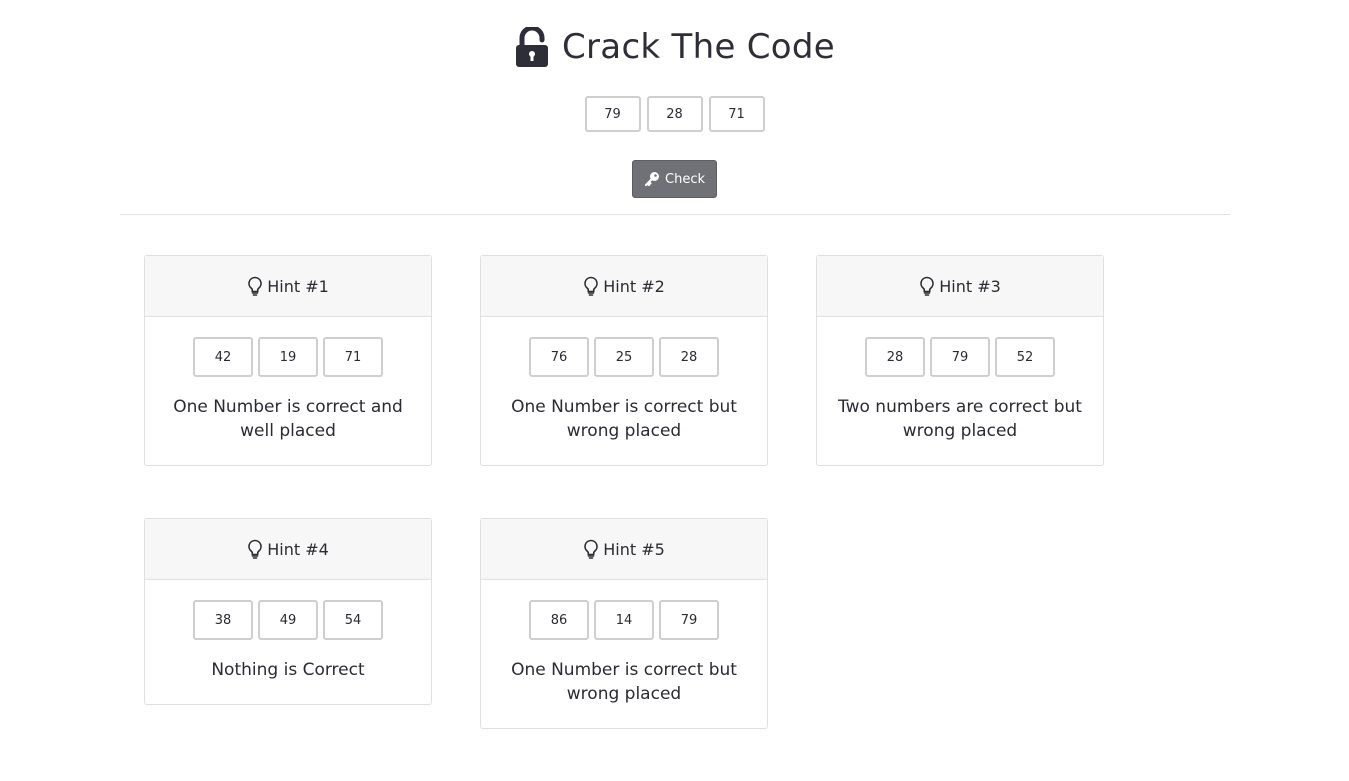  I want to click on hint-title: Hint #5, so click(634, 549).